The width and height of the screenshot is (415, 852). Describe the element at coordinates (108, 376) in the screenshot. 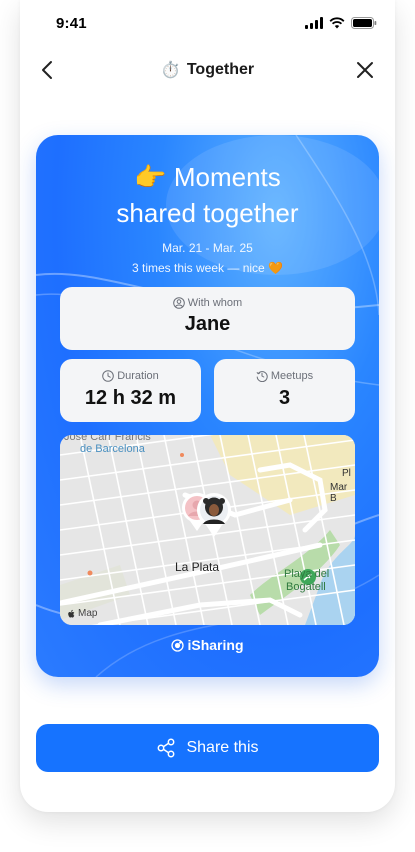

I see `clock-icon` at that location.